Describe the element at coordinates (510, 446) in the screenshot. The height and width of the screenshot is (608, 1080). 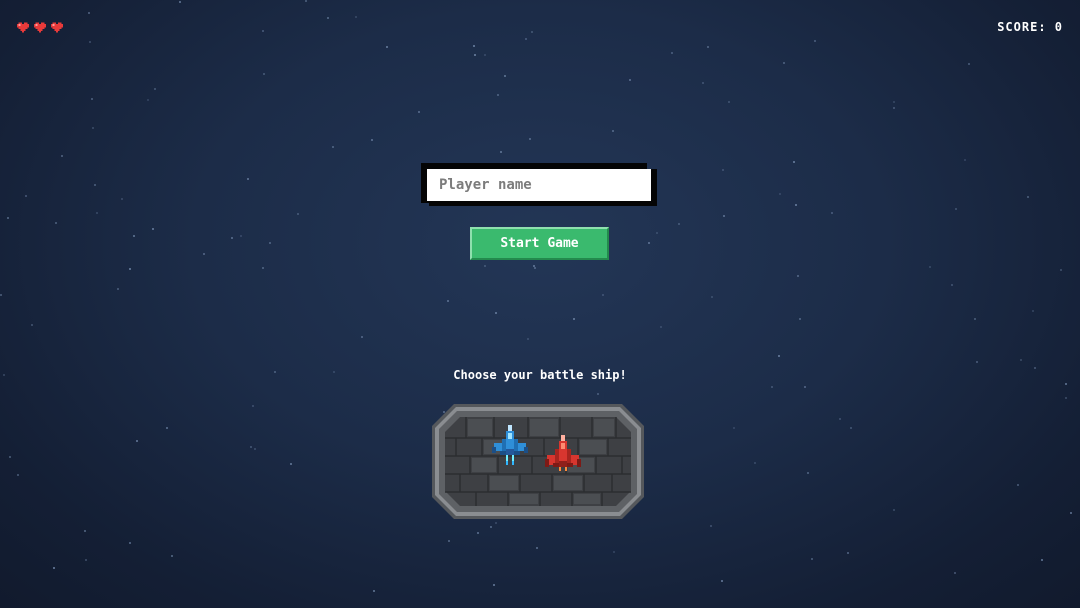
I see `blue-ship-option` at that location.